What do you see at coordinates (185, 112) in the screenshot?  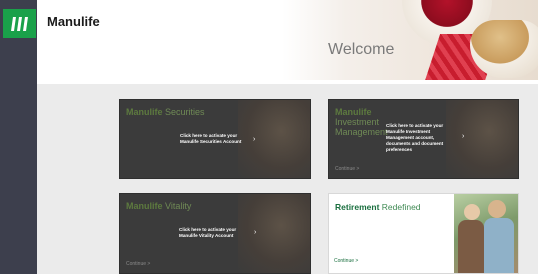 I see `tile-title-light: Securities` at bounding box center [185, 112].